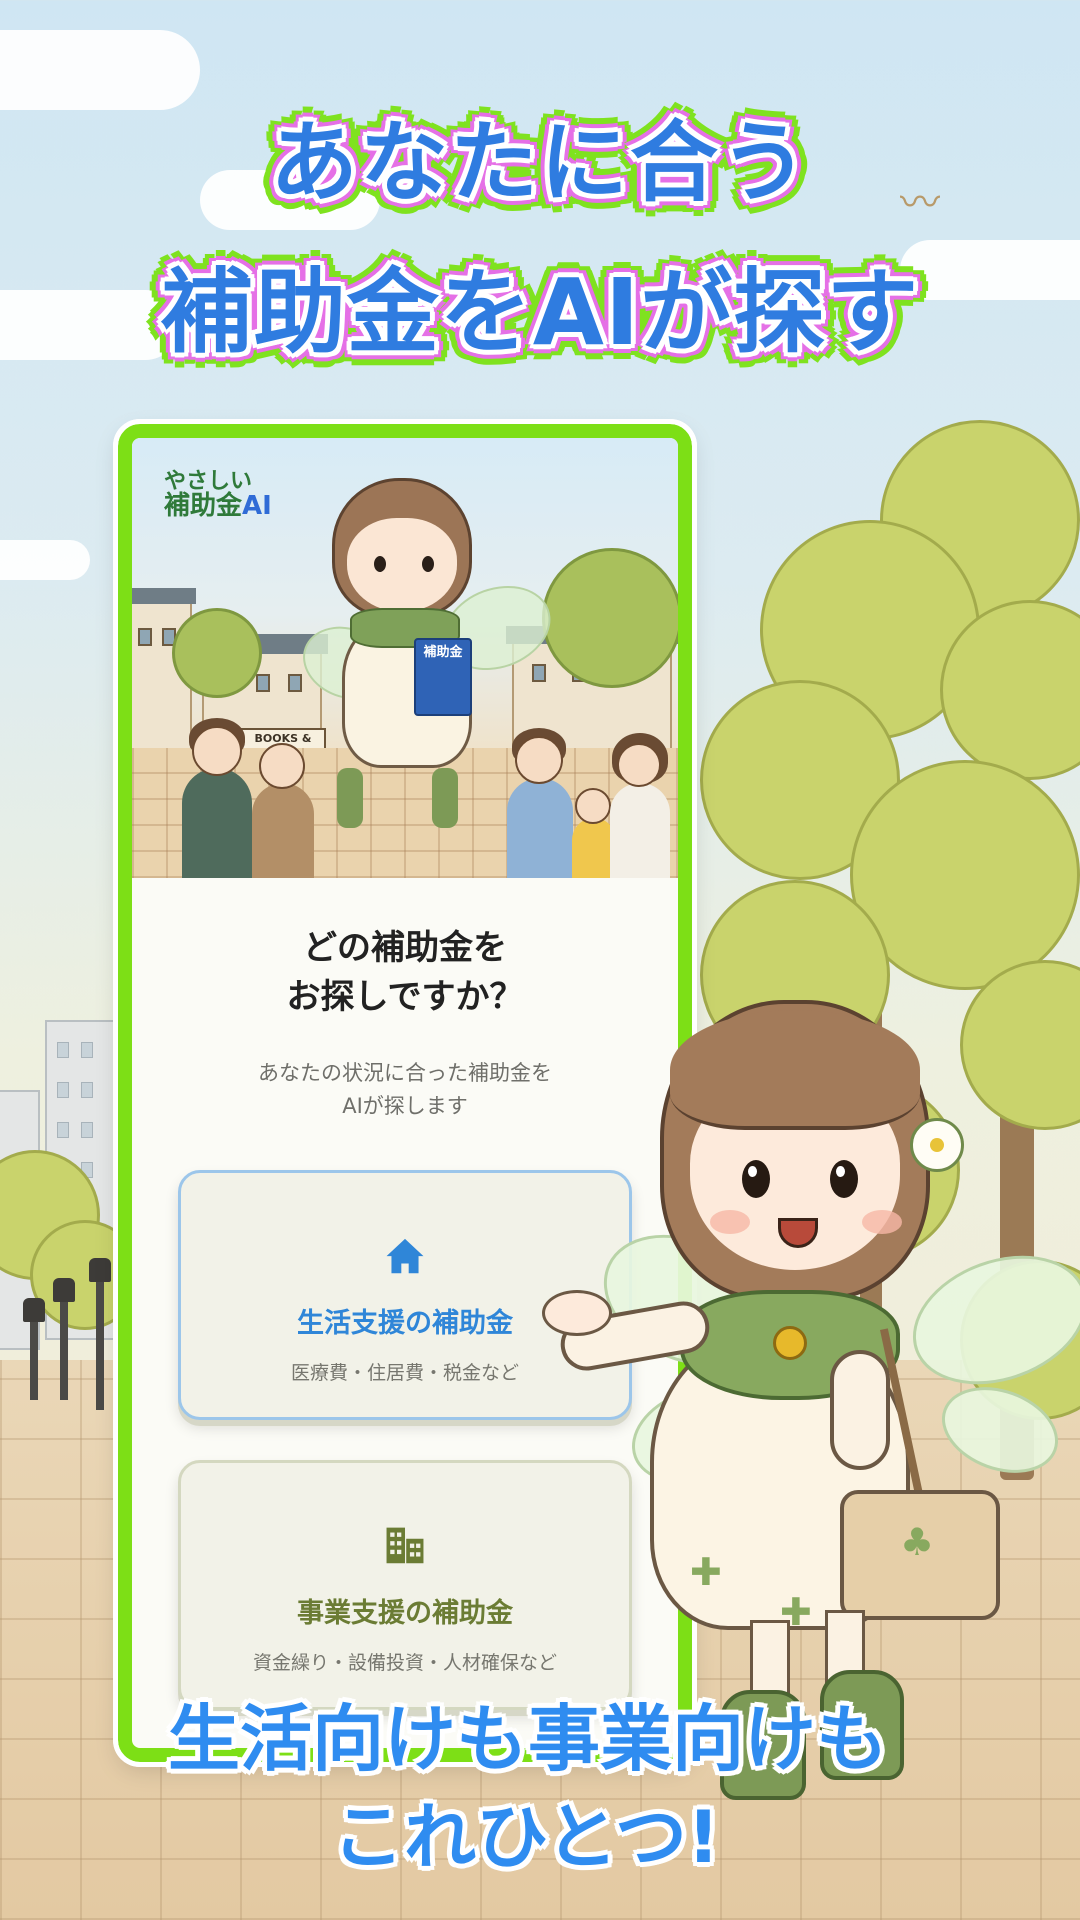 Image resolution: width=1080 pixels, height=1920 pixels. I want to click on question-line1: どの補助金を, so click(405, 948).